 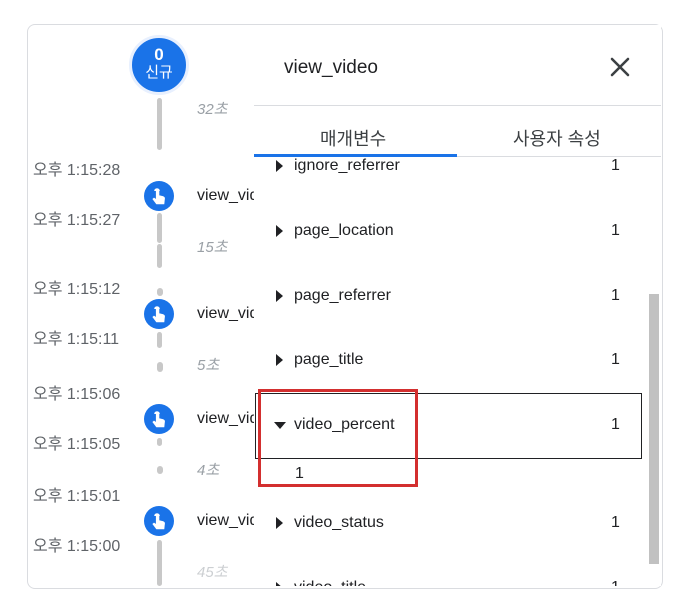 What do you see at coordinates (330, 582) in the screenshot?
I see `param-name: video_title` at bounding box center [330, 582].